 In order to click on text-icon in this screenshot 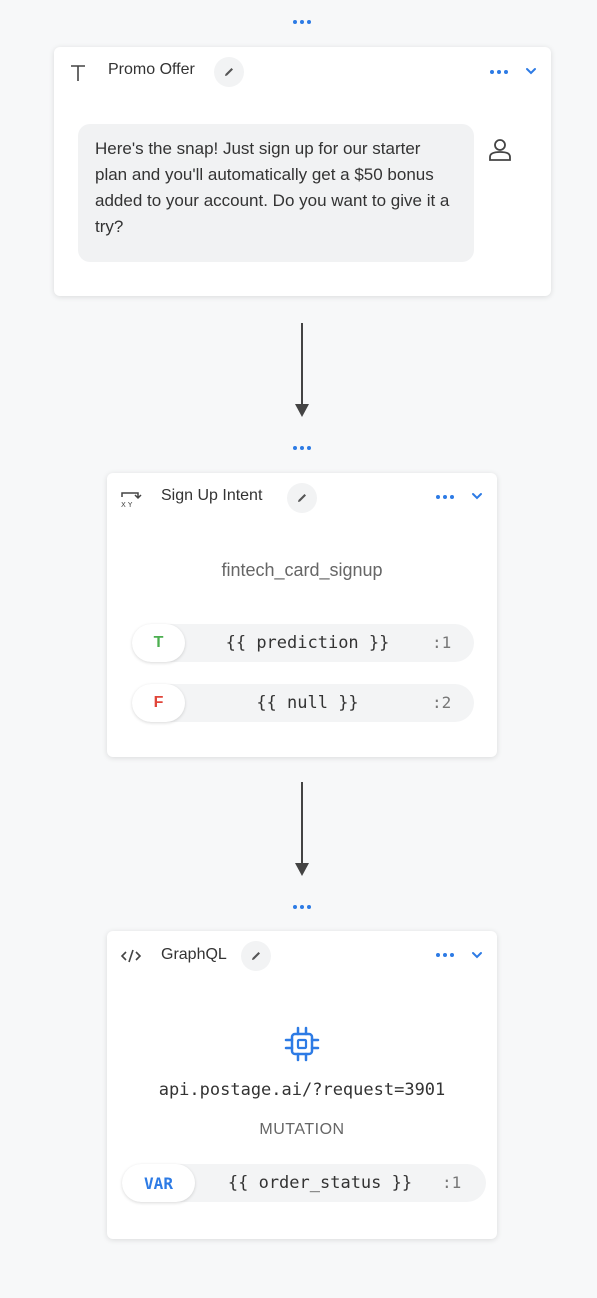, I will do `click(78, 73)`.